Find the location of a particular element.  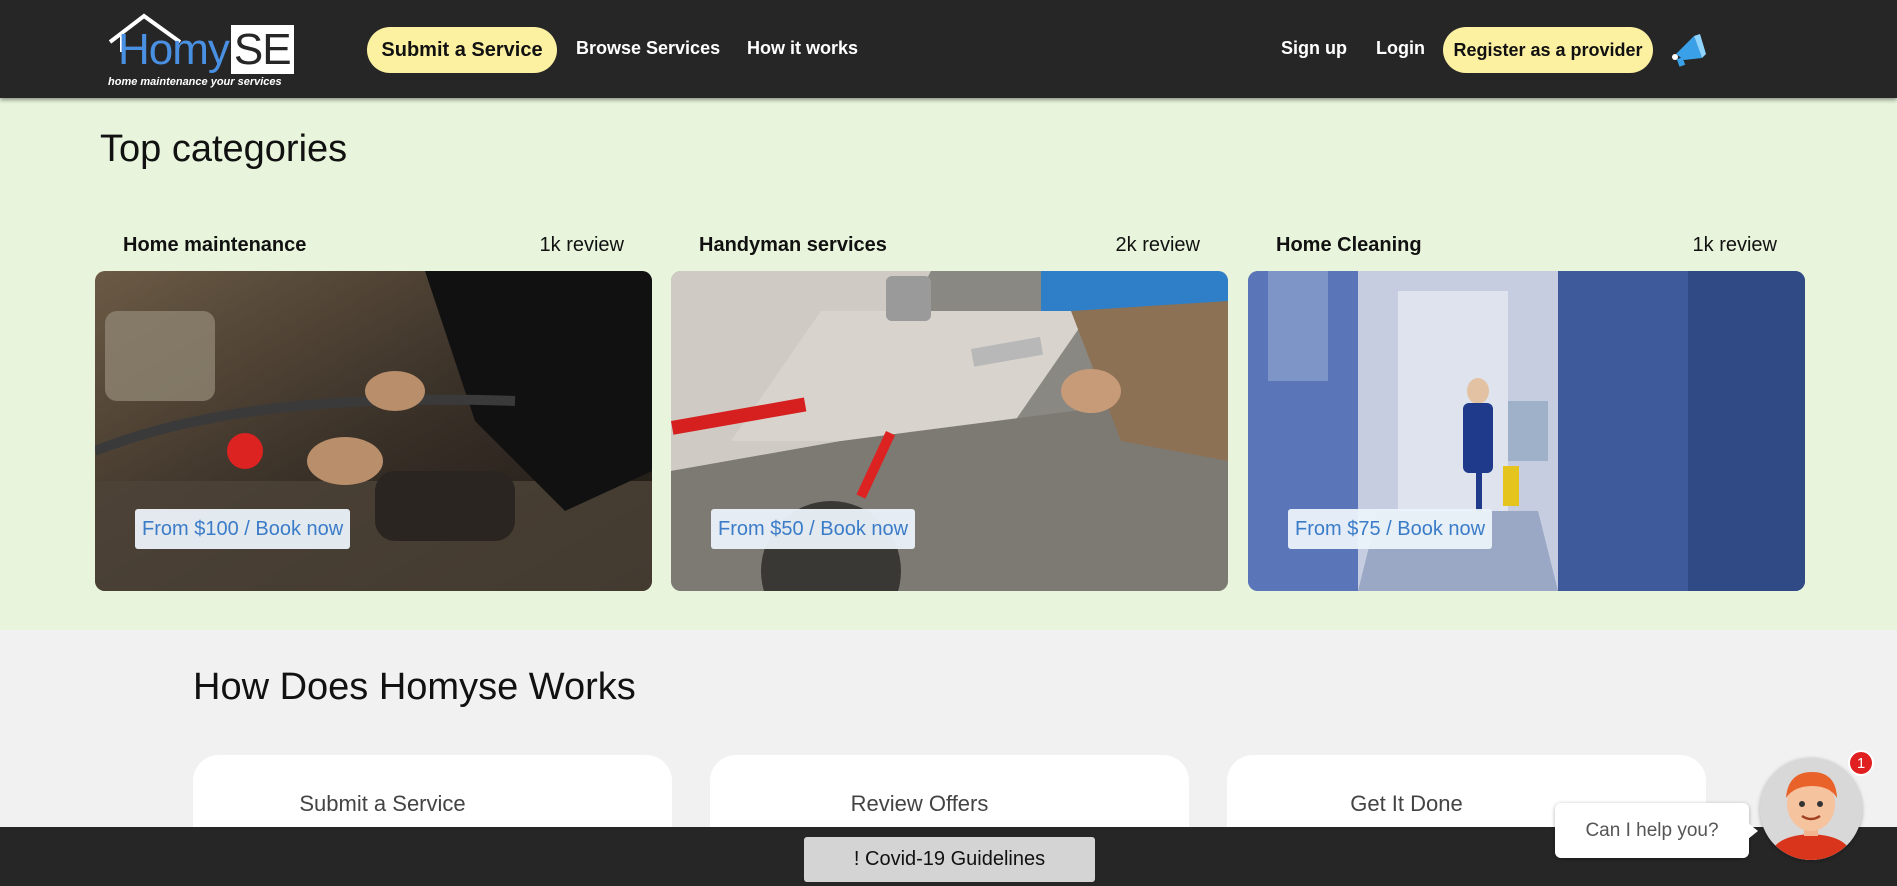

login-link: Login is located at coordinates (1400, 48).